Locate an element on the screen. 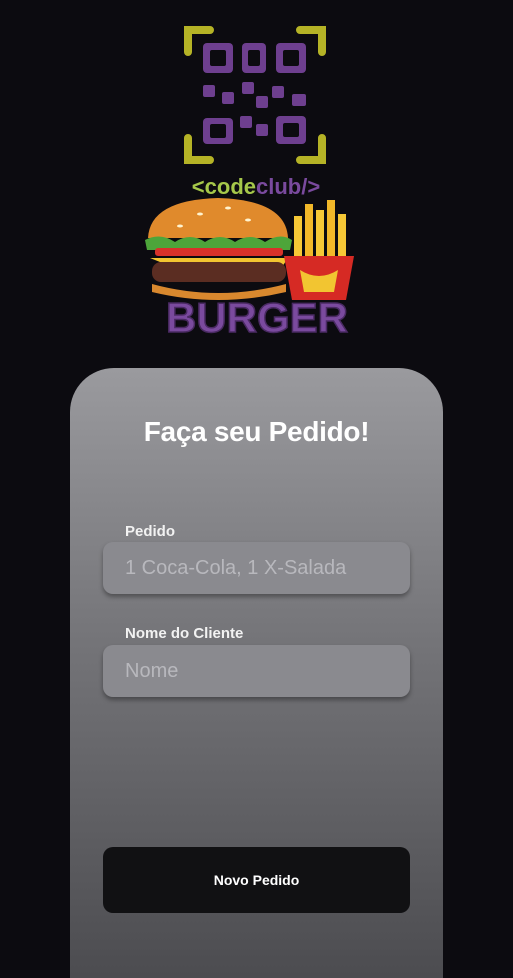 This screenshot has width=513, height=978. brand-code-text: <code is located at coordinates (224, 186).